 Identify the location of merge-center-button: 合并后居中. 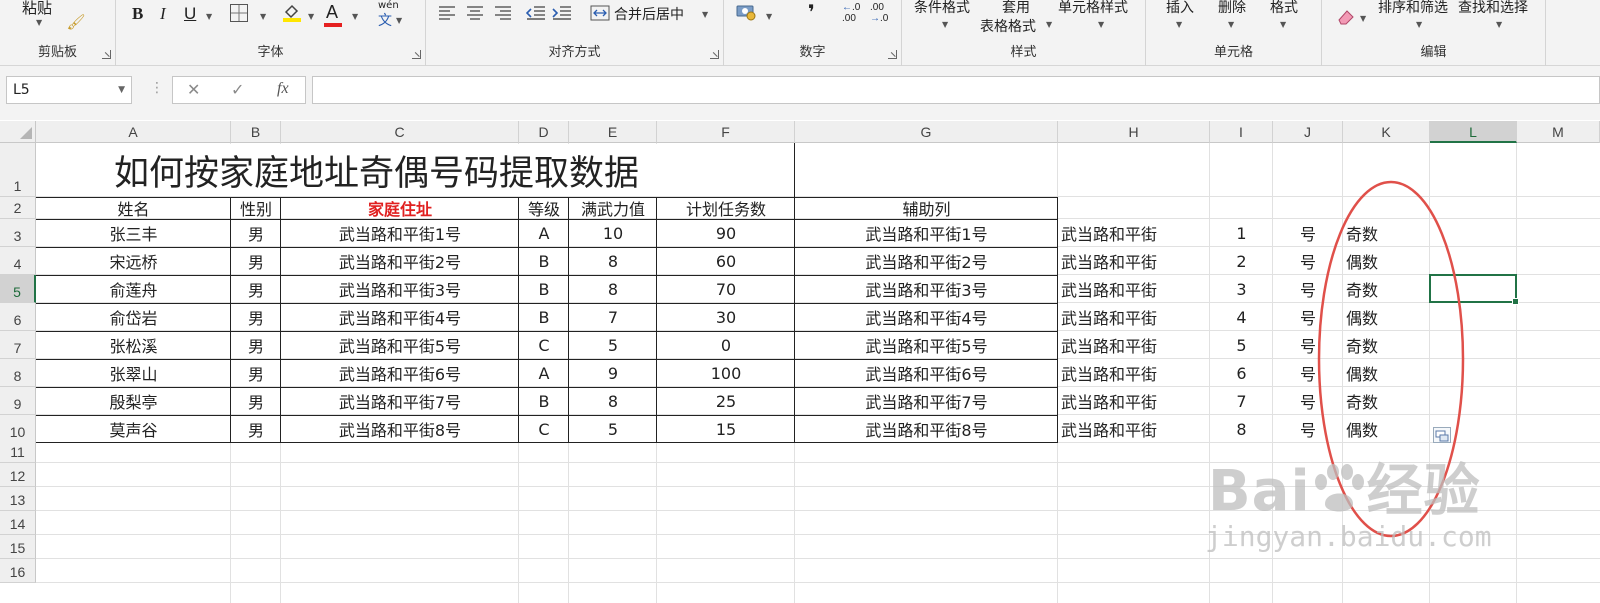
(649, 14).